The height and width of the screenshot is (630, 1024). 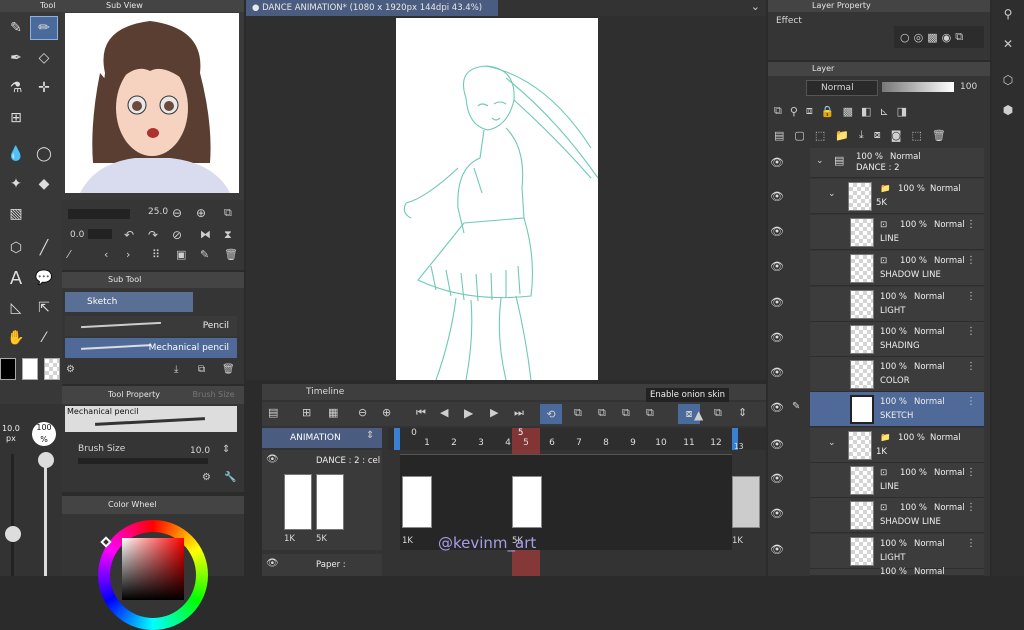 I want to click on zoom-in-icon: ⊕, so click(x=201, y=213).